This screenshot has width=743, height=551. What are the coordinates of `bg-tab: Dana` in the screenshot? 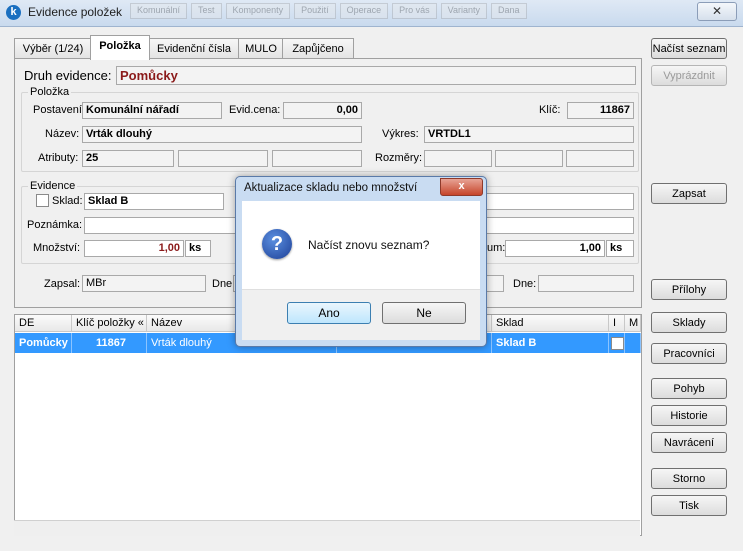 It's located at (509, 11).